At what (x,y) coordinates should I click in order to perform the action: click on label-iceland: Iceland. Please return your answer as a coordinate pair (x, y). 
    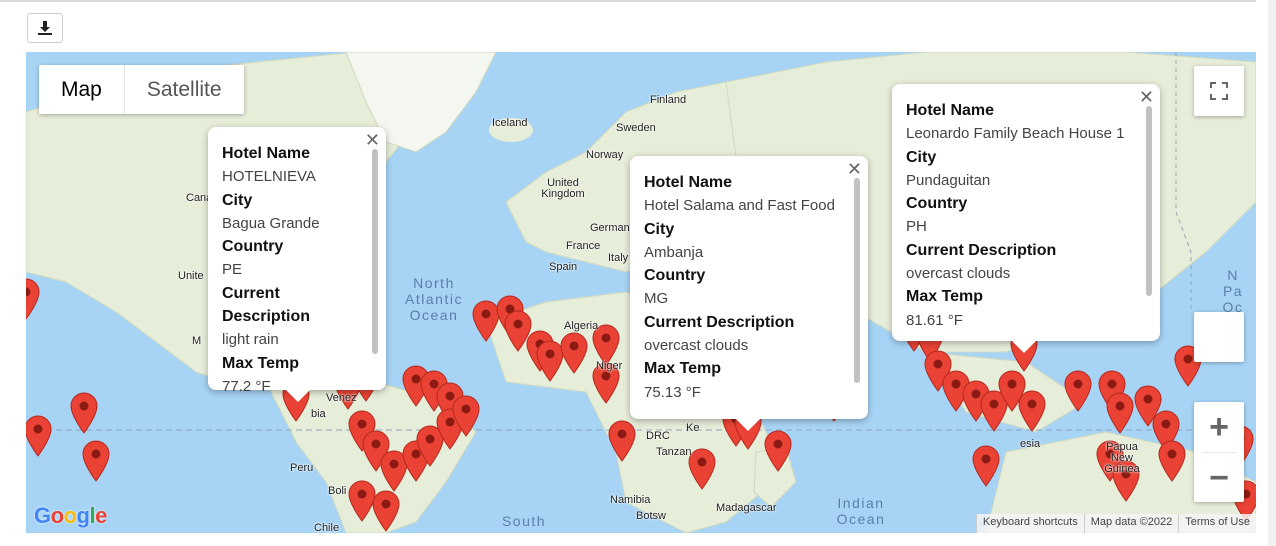
    Looking at the image, I should click on (510, 123).